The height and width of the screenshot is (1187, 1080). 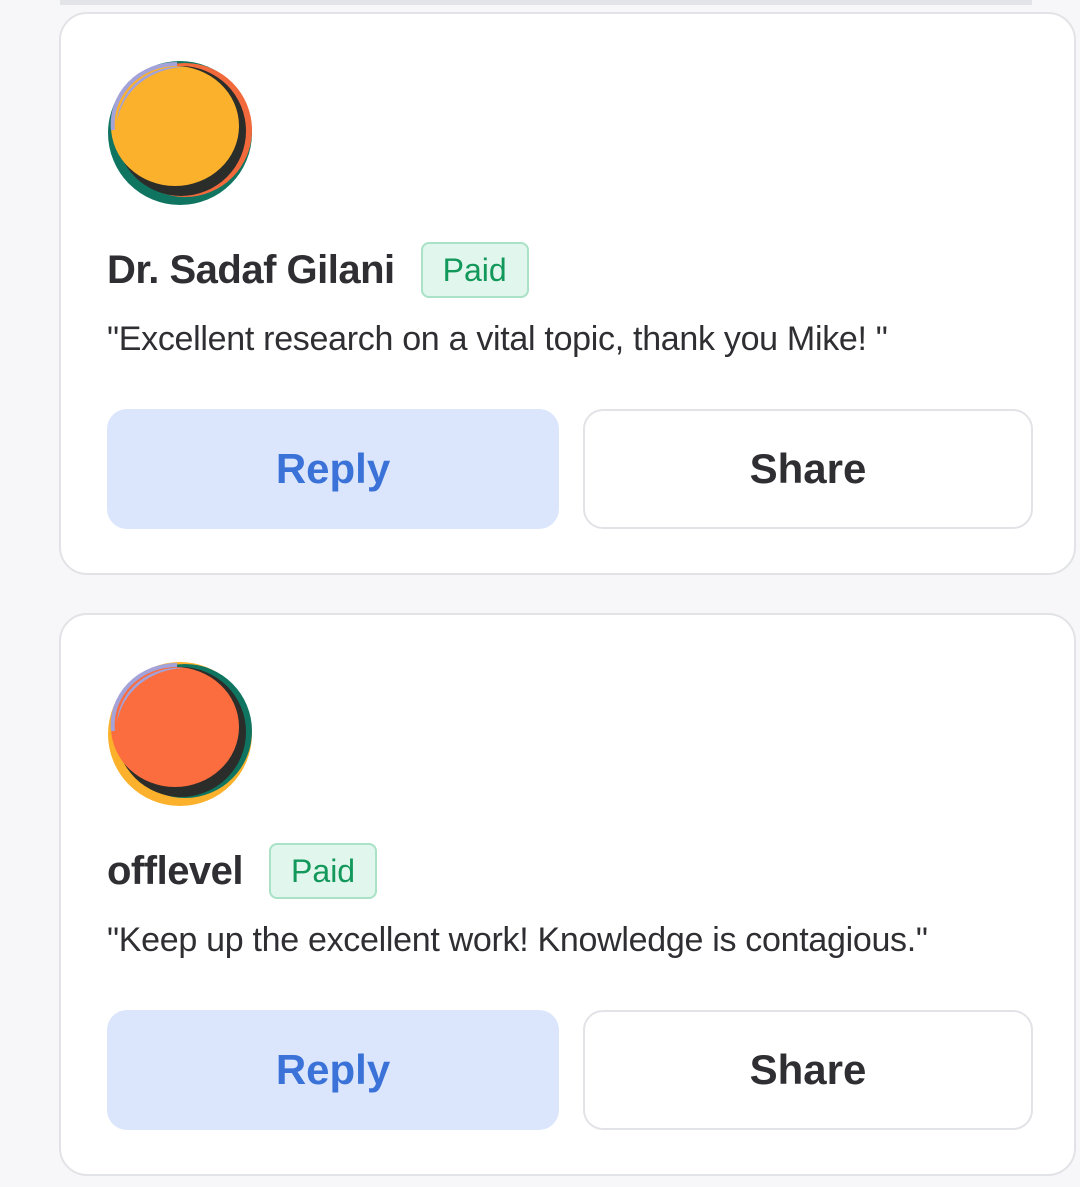 I want to click on author-name: Dr. Sadaf Gilani, so click(x=251, y=270).